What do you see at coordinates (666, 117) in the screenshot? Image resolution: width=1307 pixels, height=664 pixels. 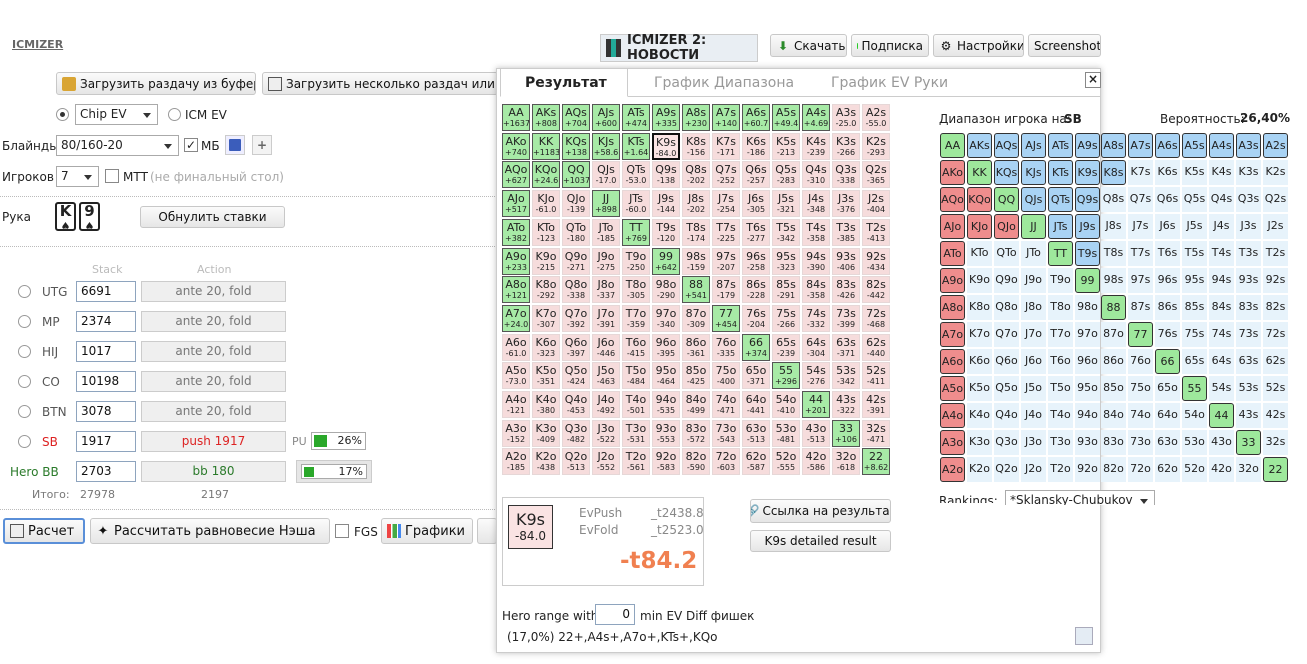 I see `matrix-cell: A9s +335` at bounding box center [666, 117].